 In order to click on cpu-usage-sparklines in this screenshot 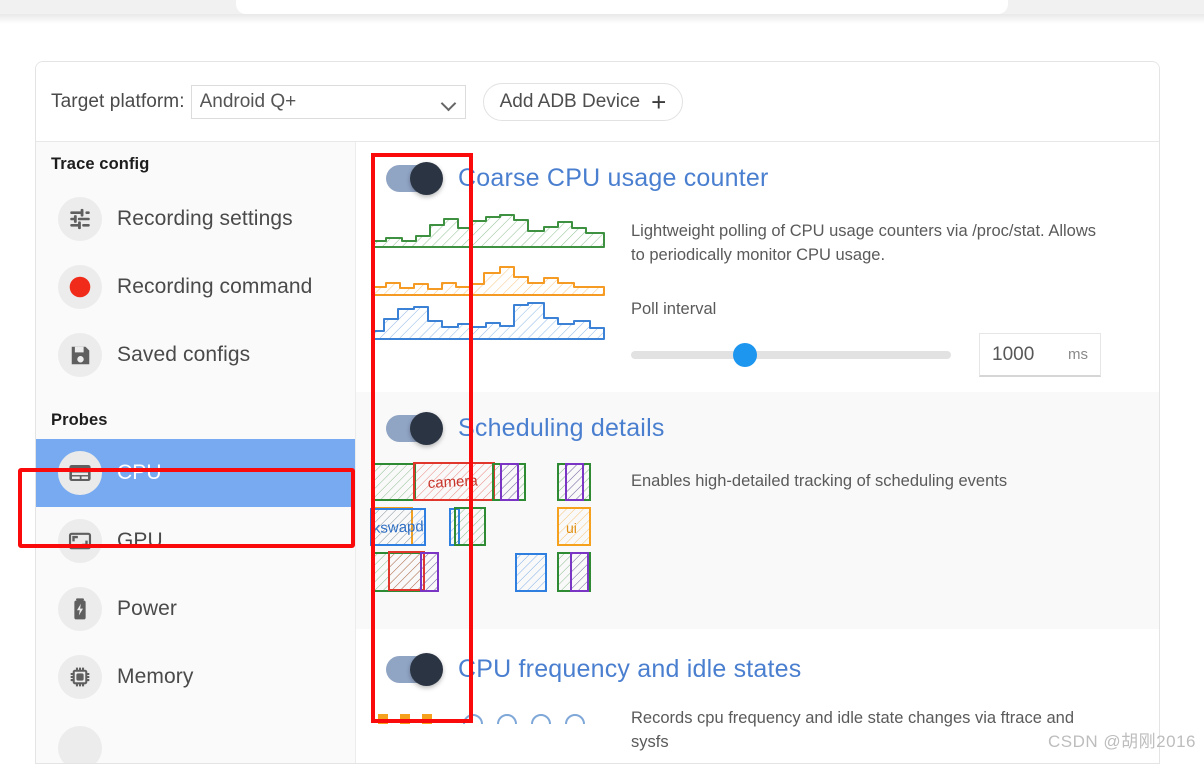, I will do `click(493, 294)`.